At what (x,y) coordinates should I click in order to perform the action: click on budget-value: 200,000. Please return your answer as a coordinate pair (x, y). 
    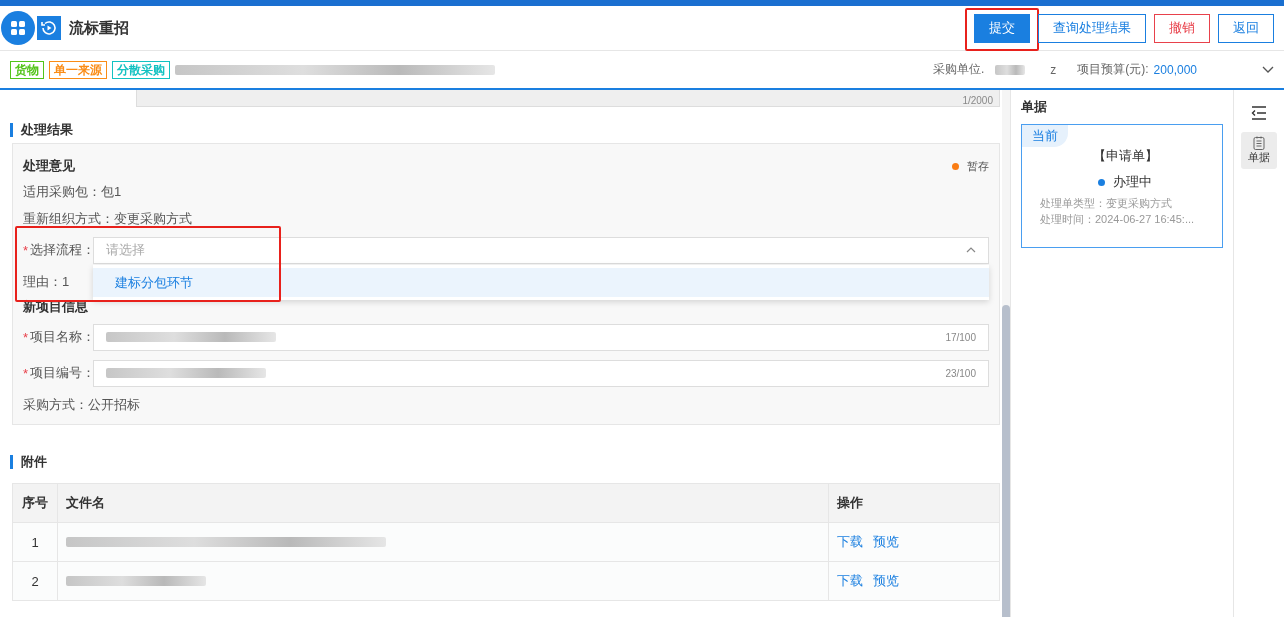
    Looking at the image, I should click on (1175, 69).